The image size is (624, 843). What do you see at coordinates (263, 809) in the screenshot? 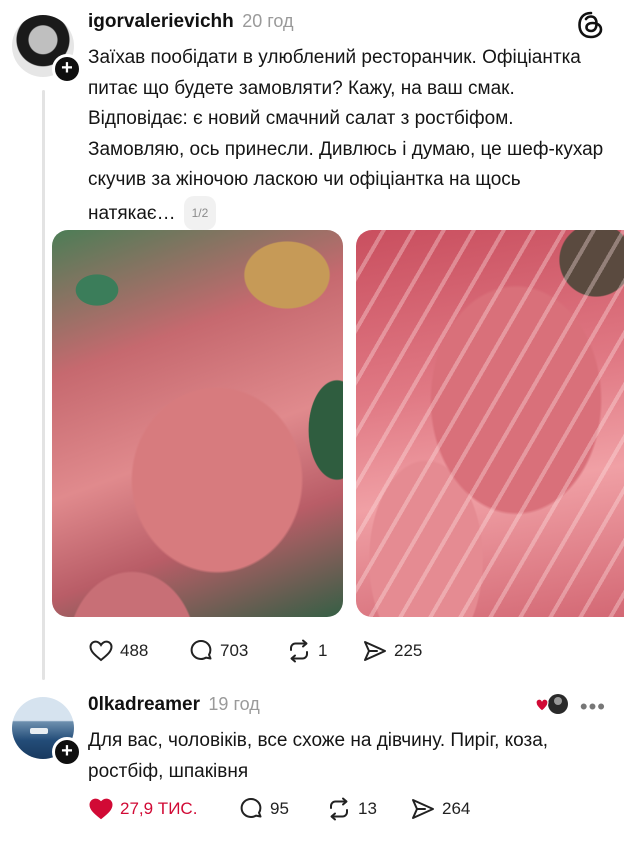
I see `comment-reply-button: 95` at bounding box center [263, 809].